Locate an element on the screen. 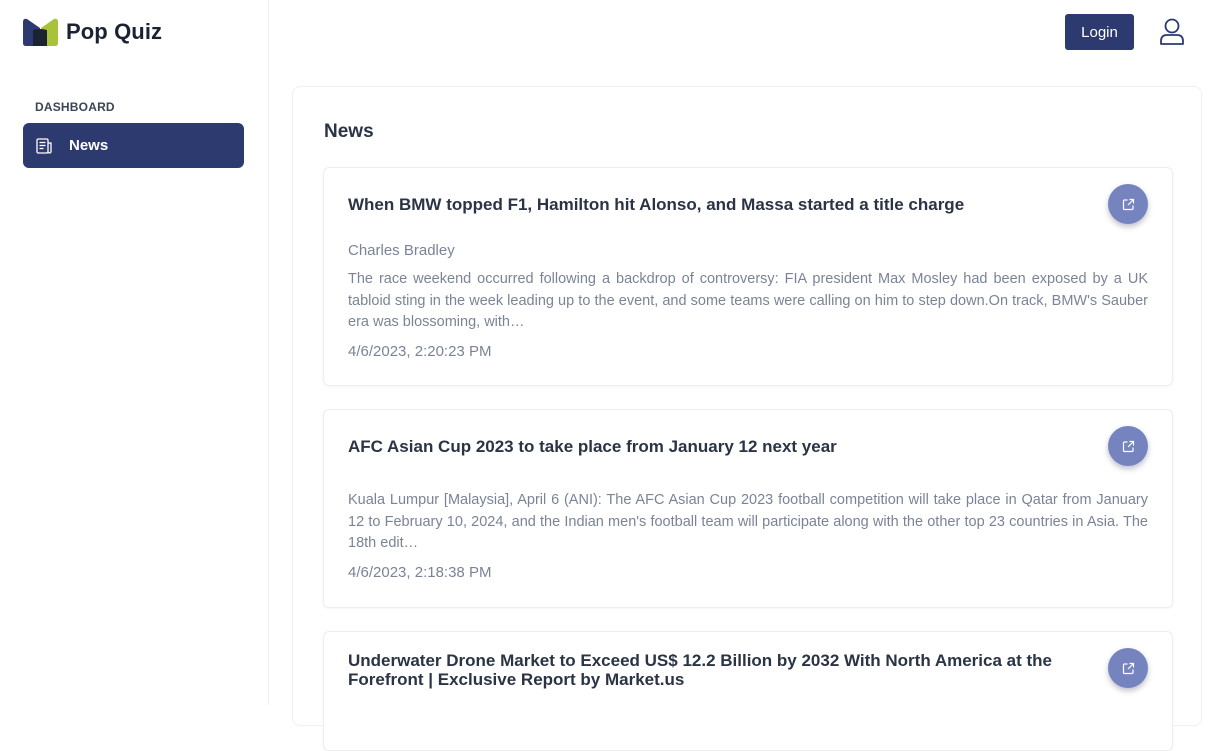 This screenshot has width=1221, height=751. news-date: 4/6/2023, 2:20:23 PM is located at coordinates (420, 351).